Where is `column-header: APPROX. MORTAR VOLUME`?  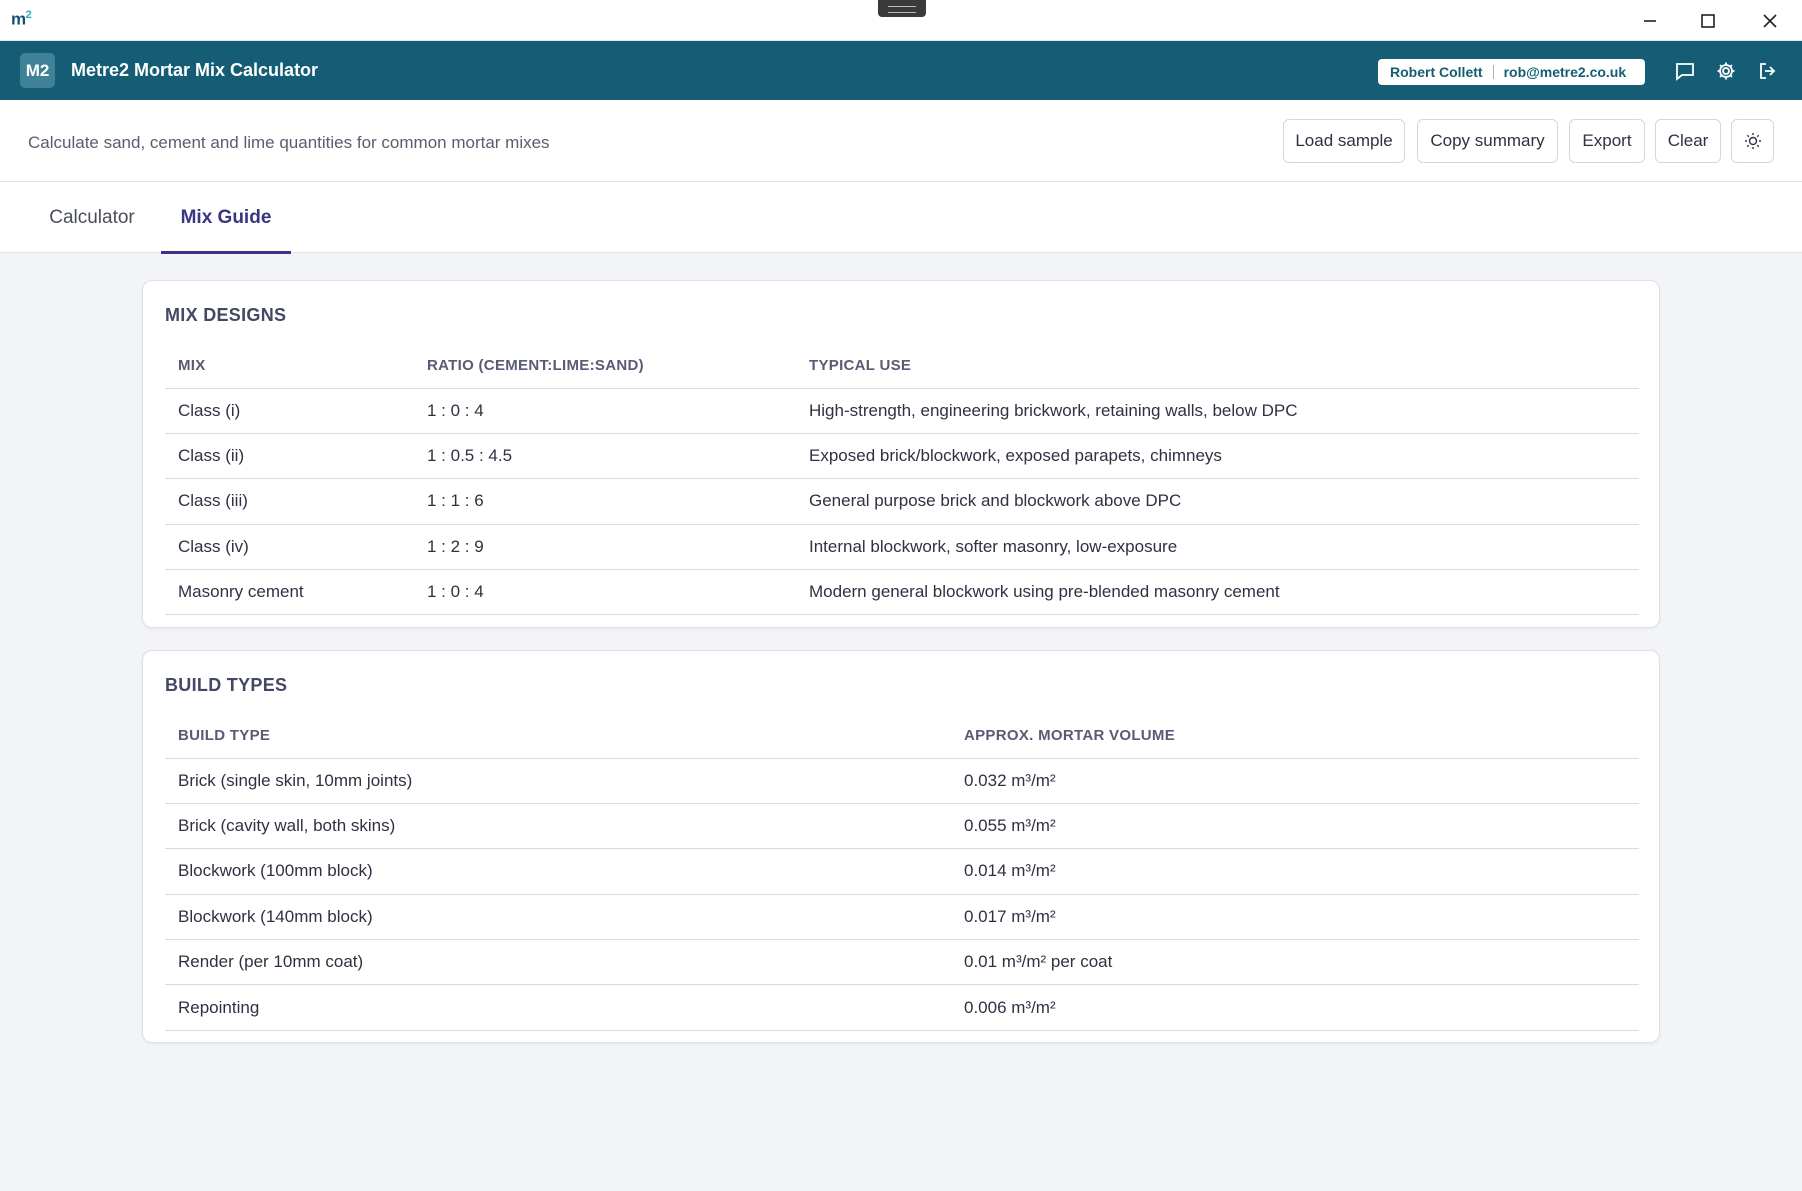
column-header: APPROX. MORTAR VOLUME is located at coordinates (1295, 736).